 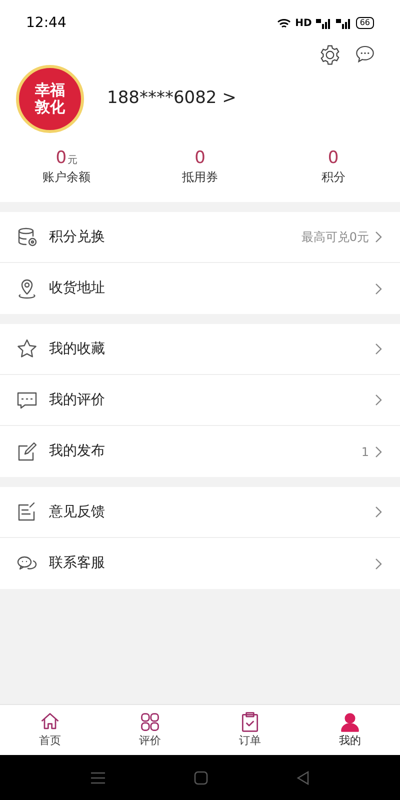 I want to click on row-label: 收货地址, so click(x=77, y=288).